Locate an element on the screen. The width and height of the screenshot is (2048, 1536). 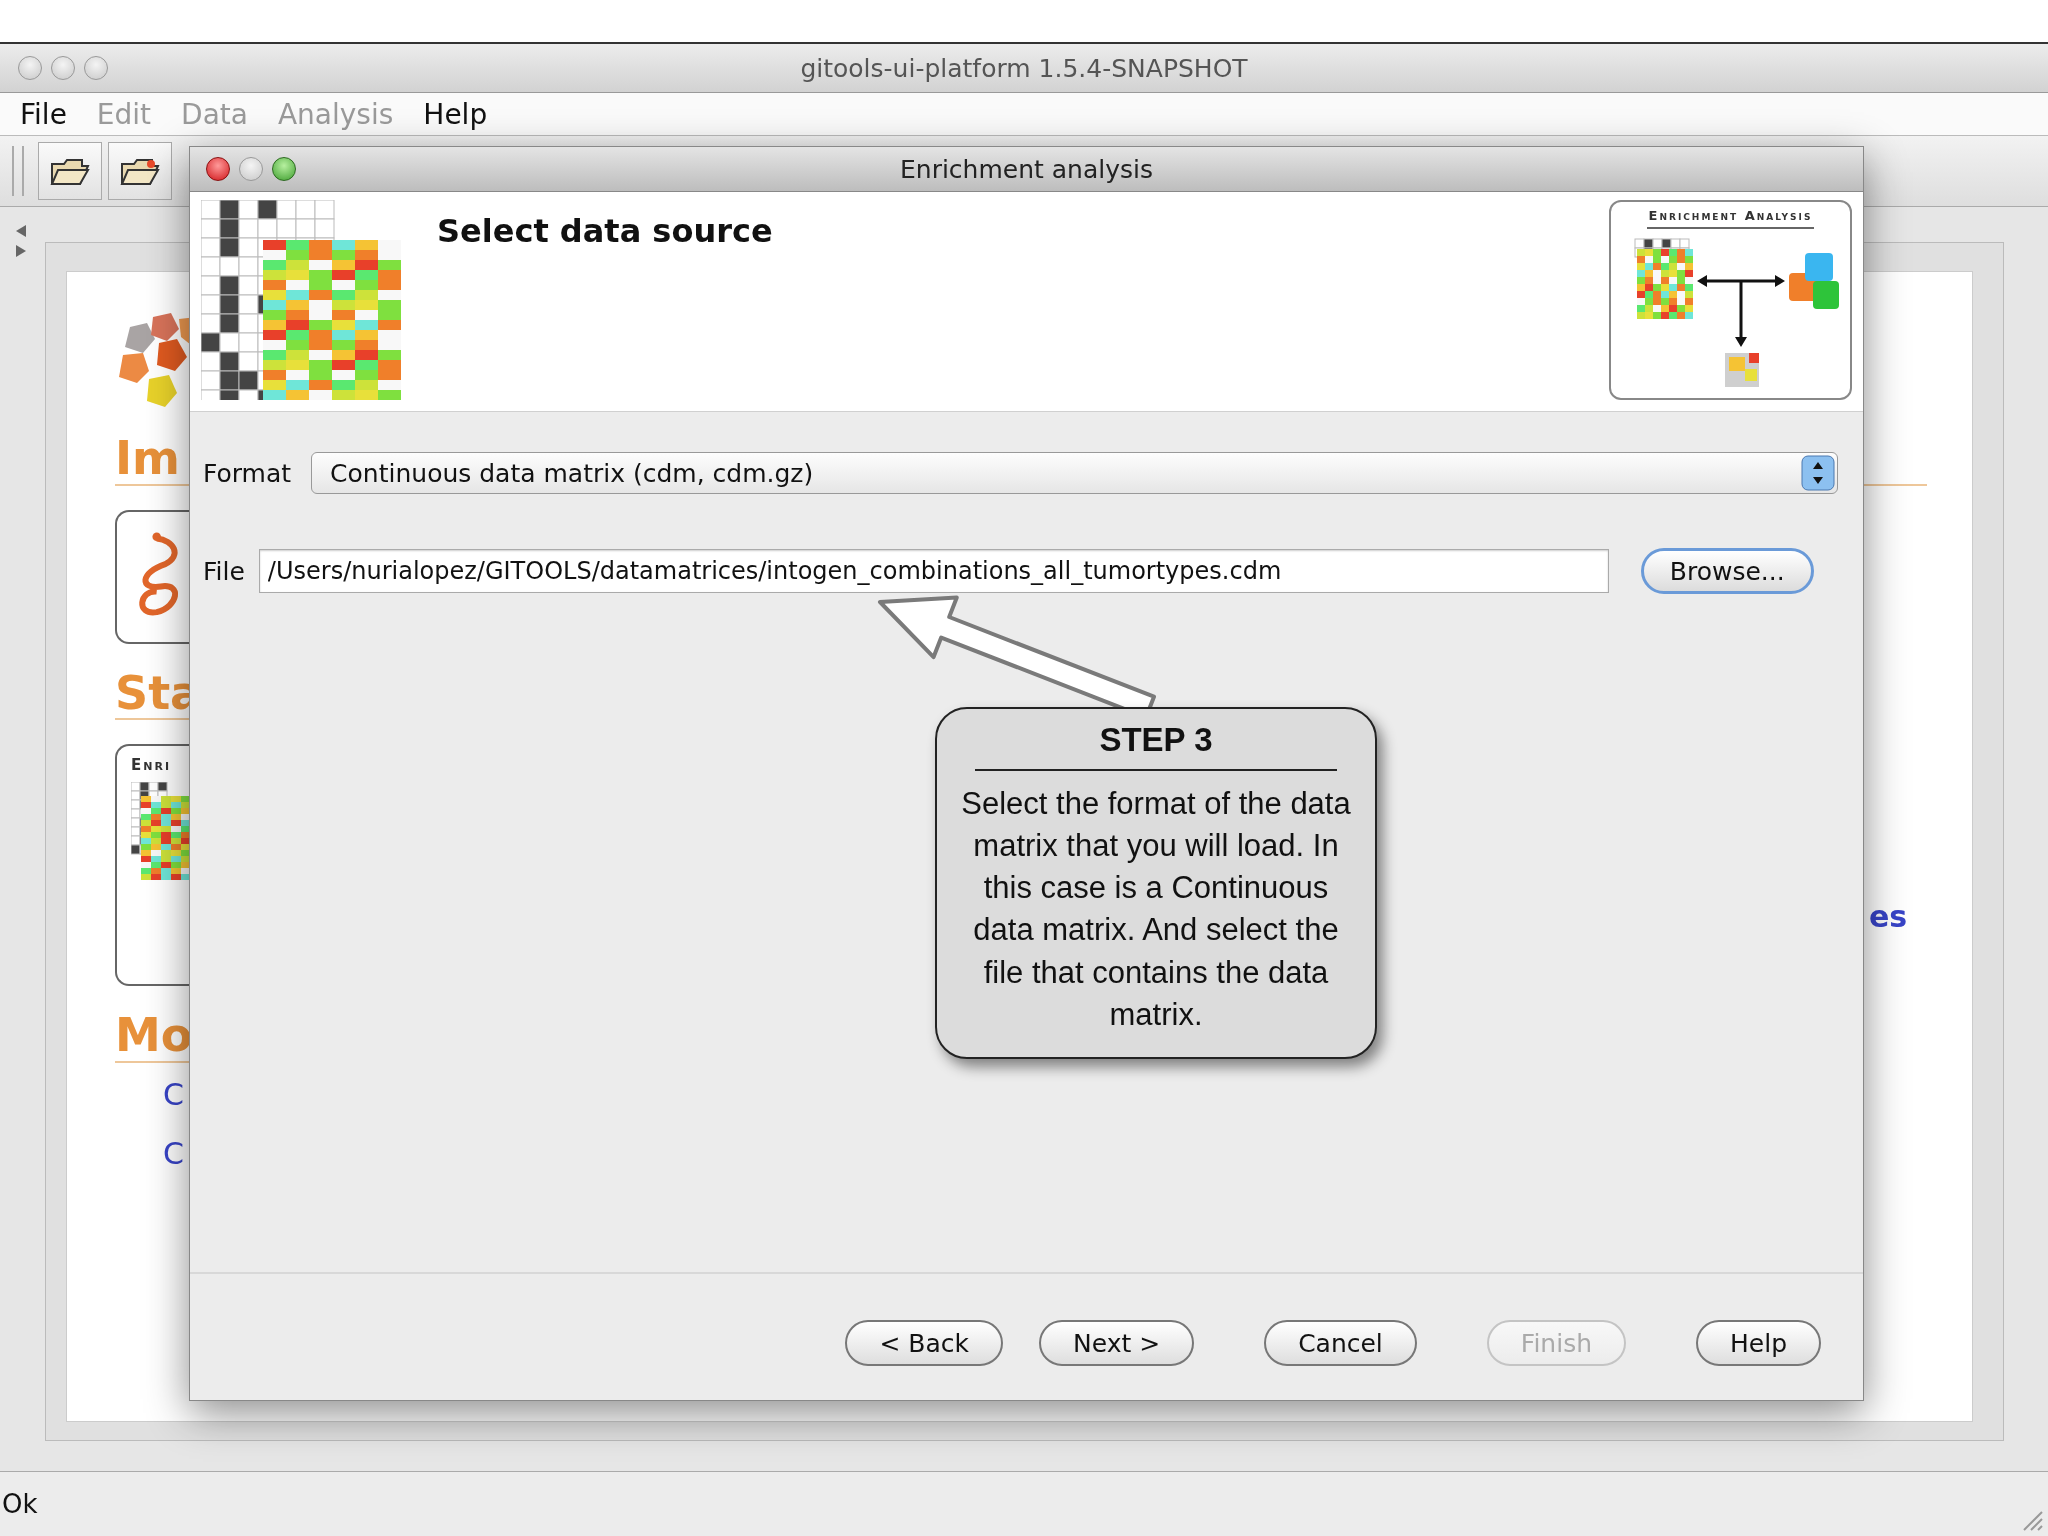
wizard-button: Next > is located at coordinates (1117, 1343).